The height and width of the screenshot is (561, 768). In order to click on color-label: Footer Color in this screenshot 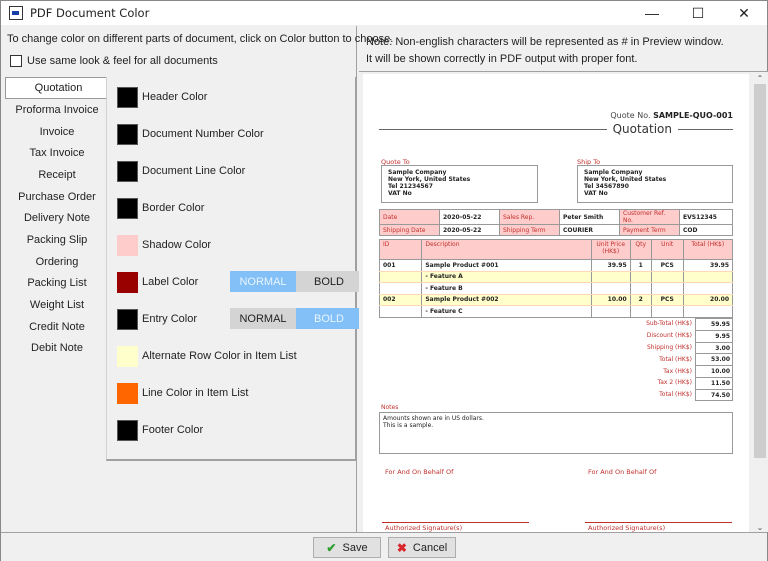, I will do `click(173, 430)`.